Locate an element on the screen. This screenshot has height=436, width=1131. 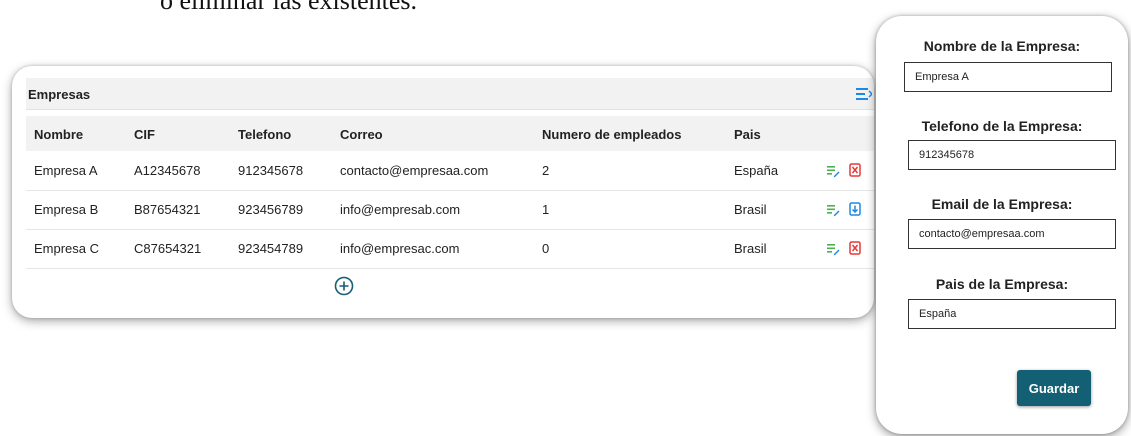
add-circle-icon is located at coordinates (344, 286).